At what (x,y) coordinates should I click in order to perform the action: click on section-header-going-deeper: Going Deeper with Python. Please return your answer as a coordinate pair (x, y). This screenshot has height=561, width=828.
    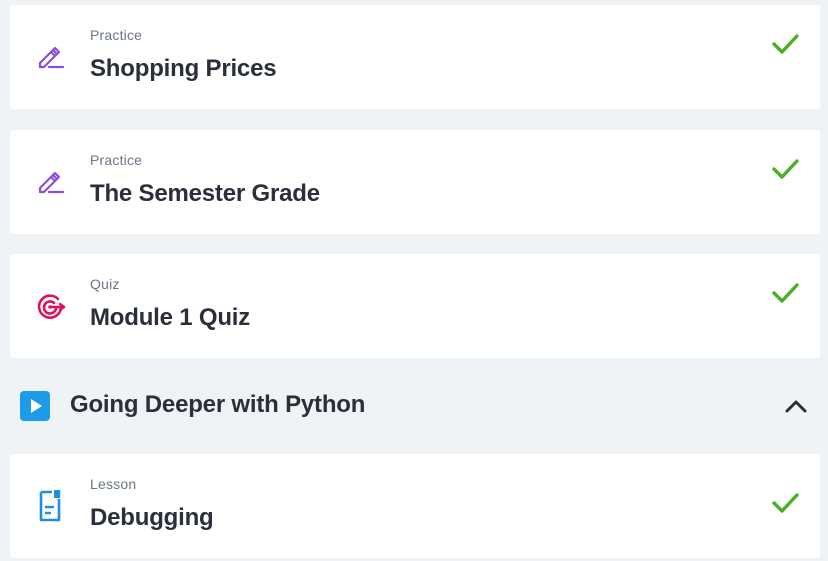
    Looking at the image, I should click on (415, 406).